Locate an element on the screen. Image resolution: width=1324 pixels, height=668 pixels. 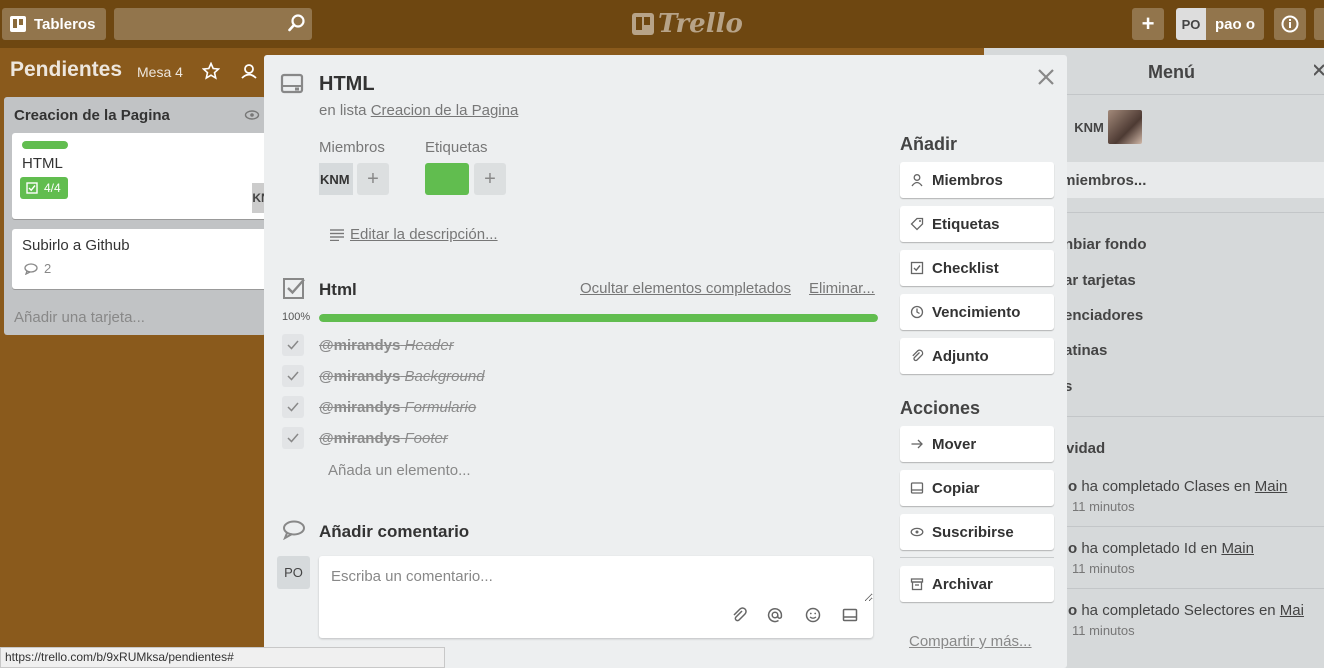
add-label-button: + is located at coordinates (490, 179).